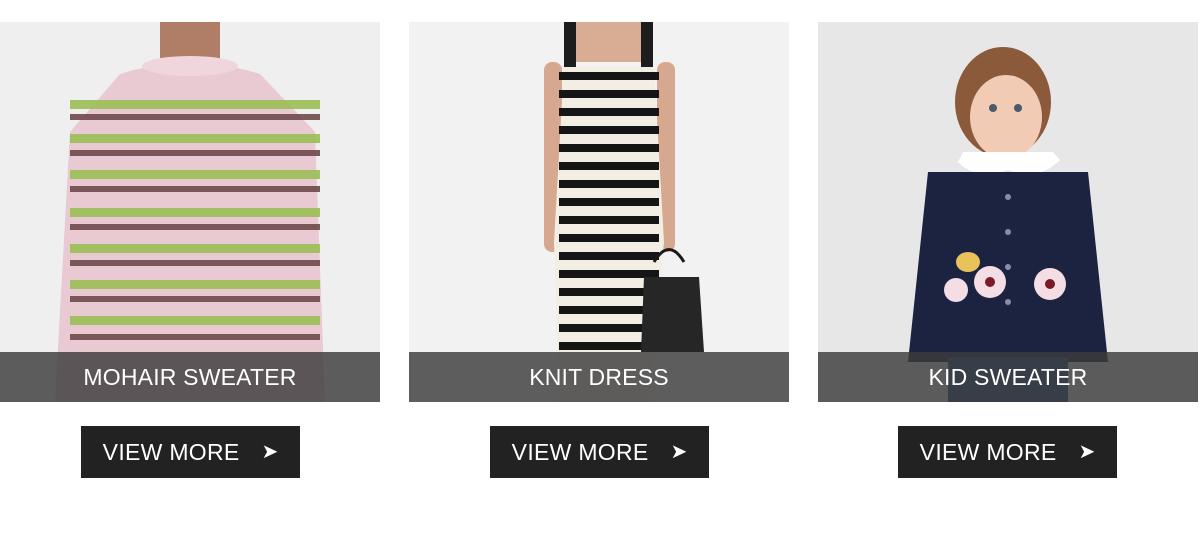 The height and width of the screenshot is (541, 1200). I want to click on caption-bar: KID SWEATER, so click(1008, 377).